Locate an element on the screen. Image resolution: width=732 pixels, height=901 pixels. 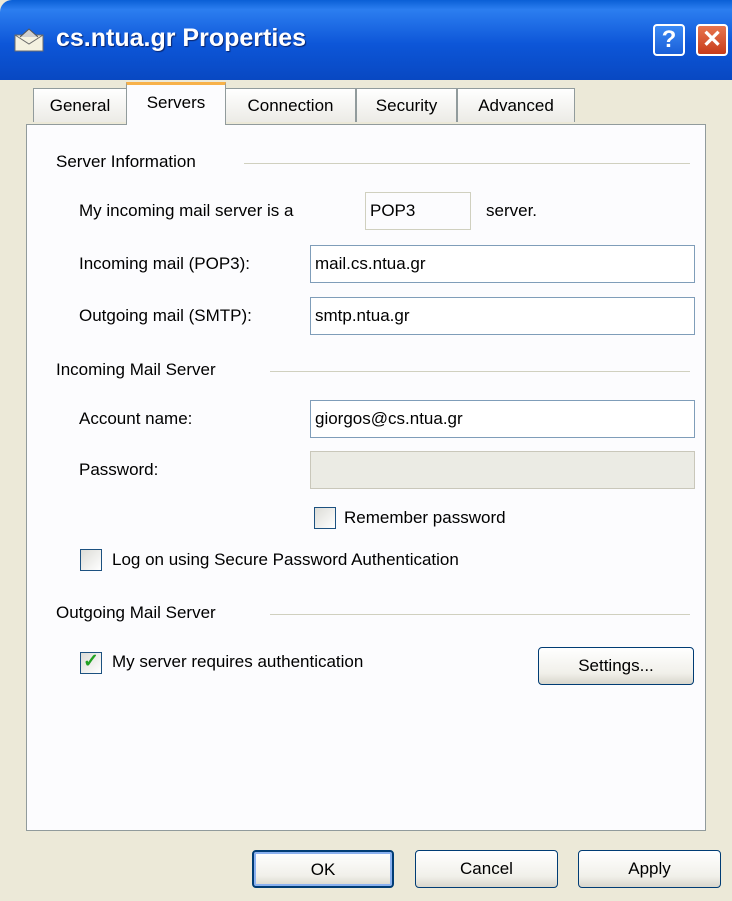
auth-required-label: My server requires authentication is located at coordinates (237, 662).